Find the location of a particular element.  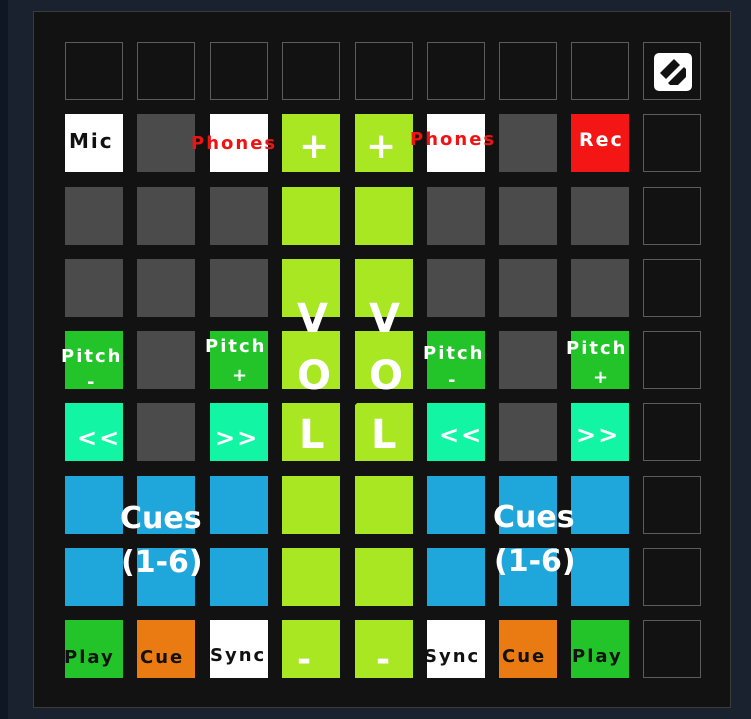

vol-minus-right-label: - is located at coordinates (383, 660).